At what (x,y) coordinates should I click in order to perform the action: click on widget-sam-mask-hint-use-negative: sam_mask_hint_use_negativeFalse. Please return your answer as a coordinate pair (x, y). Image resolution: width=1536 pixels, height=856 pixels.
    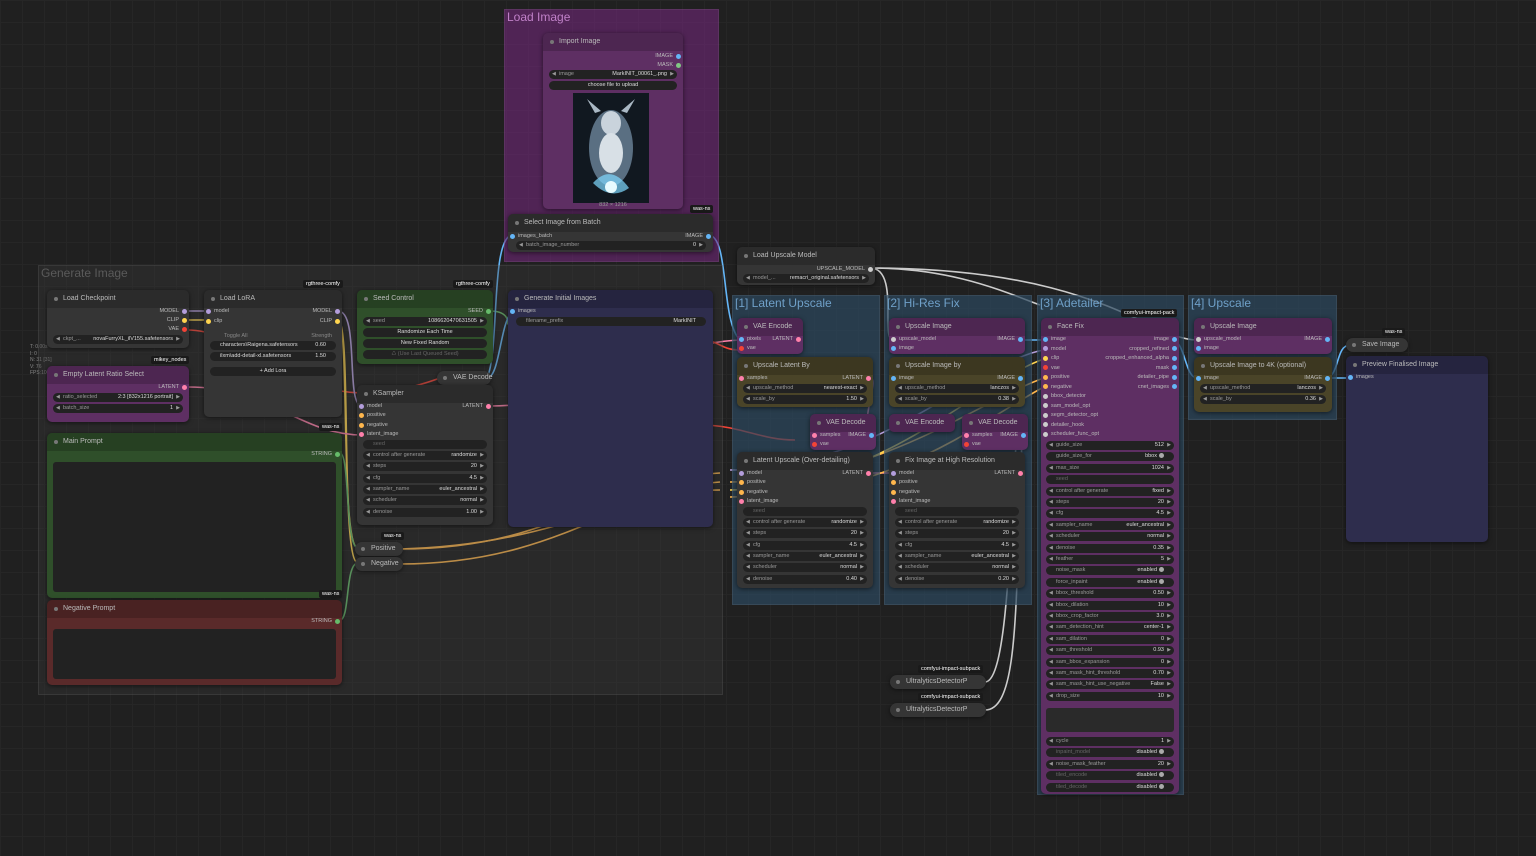
    Looking at the image, I should click on (1110, 685).